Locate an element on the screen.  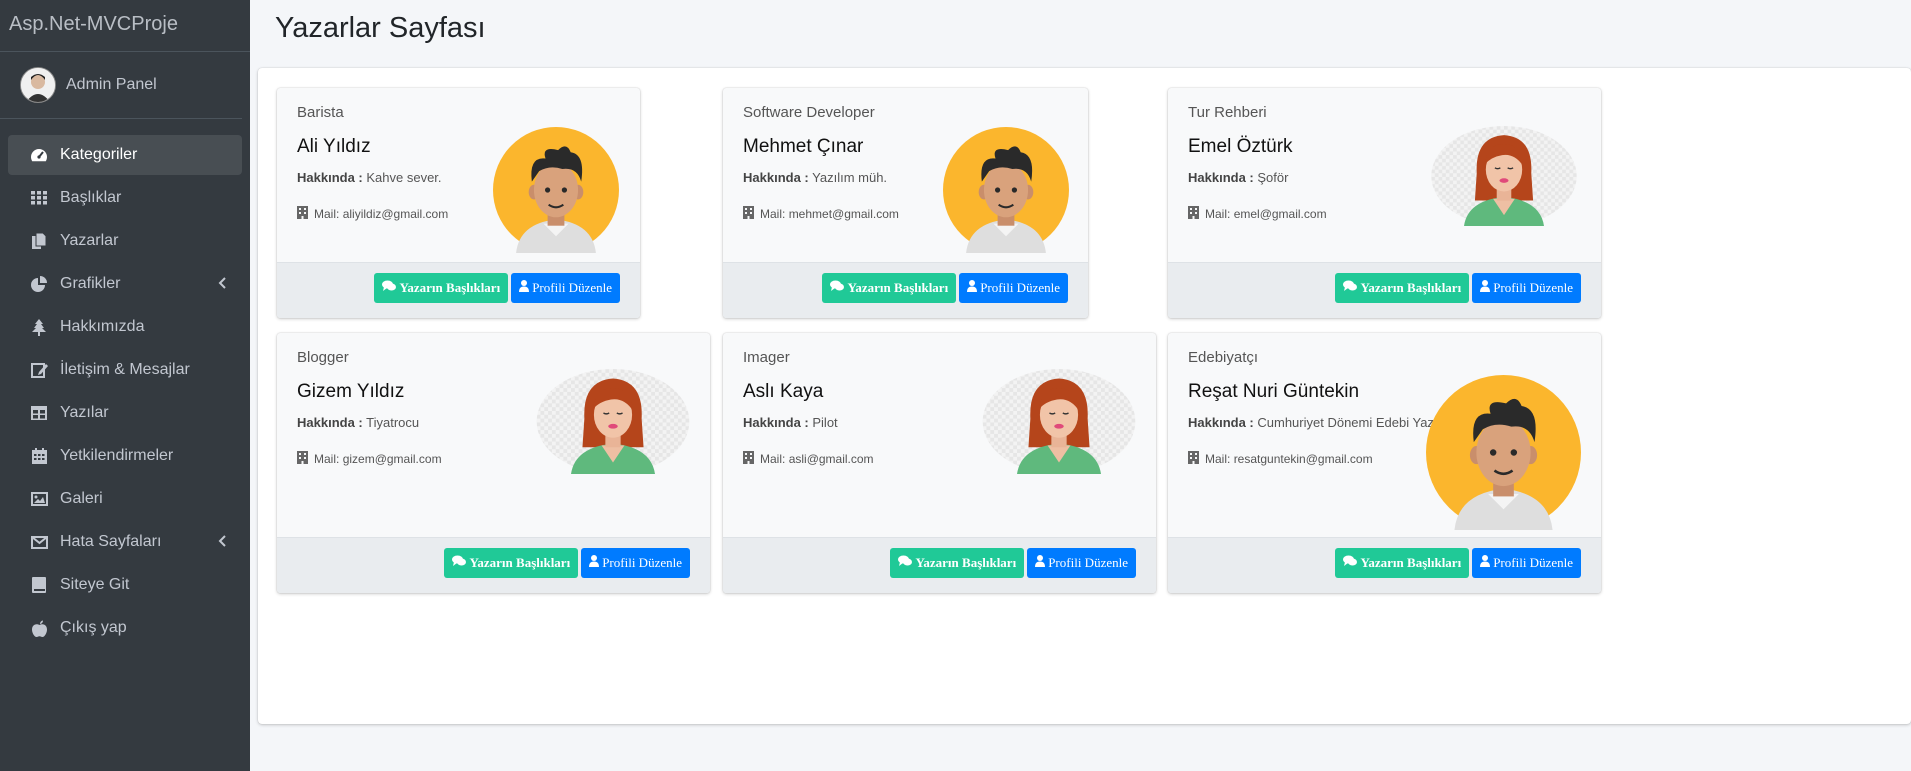
user-name: Admin Panel is located at coordinates (111, 85).